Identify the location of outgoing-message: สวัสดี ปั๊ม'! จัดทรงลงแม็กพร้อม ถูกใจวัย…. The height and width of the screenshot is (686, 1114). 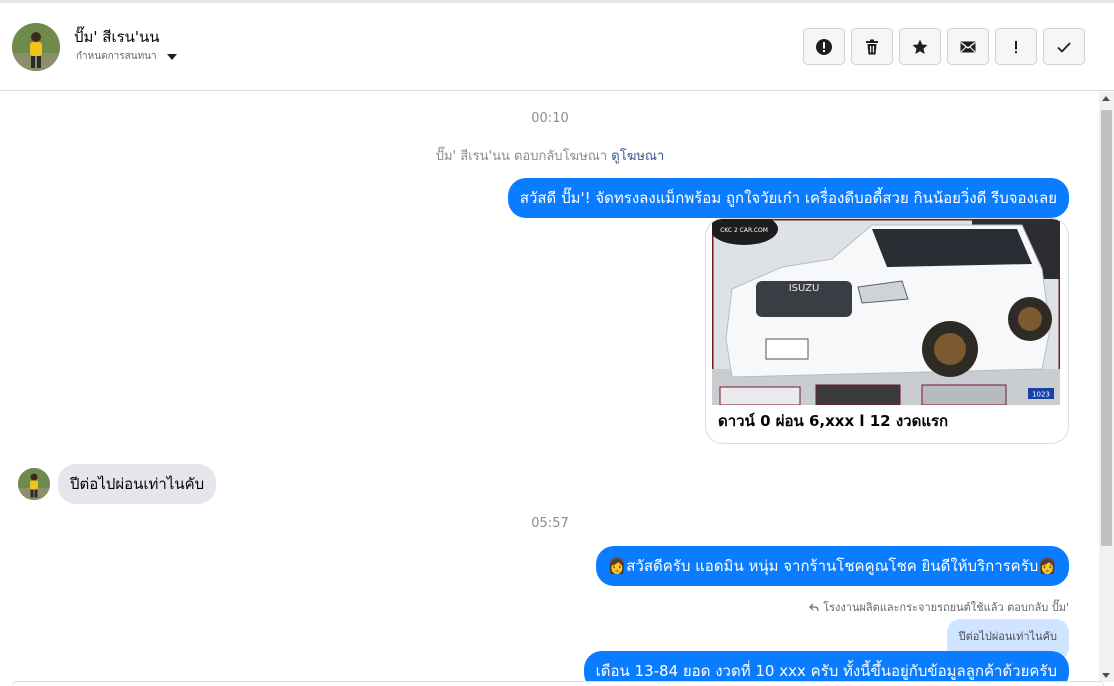
(788, 198).